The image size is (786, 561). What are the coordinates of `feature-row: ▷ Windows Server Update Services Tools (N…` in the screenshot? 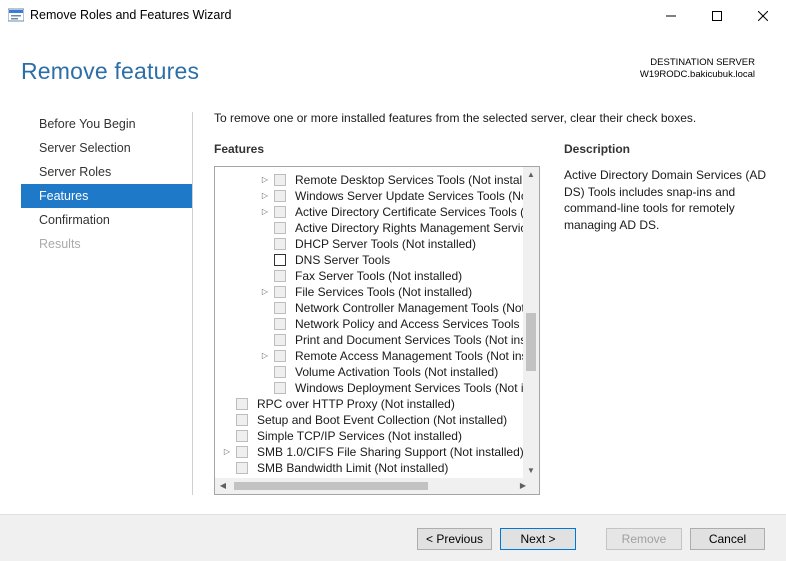 It's located at (370, 196).